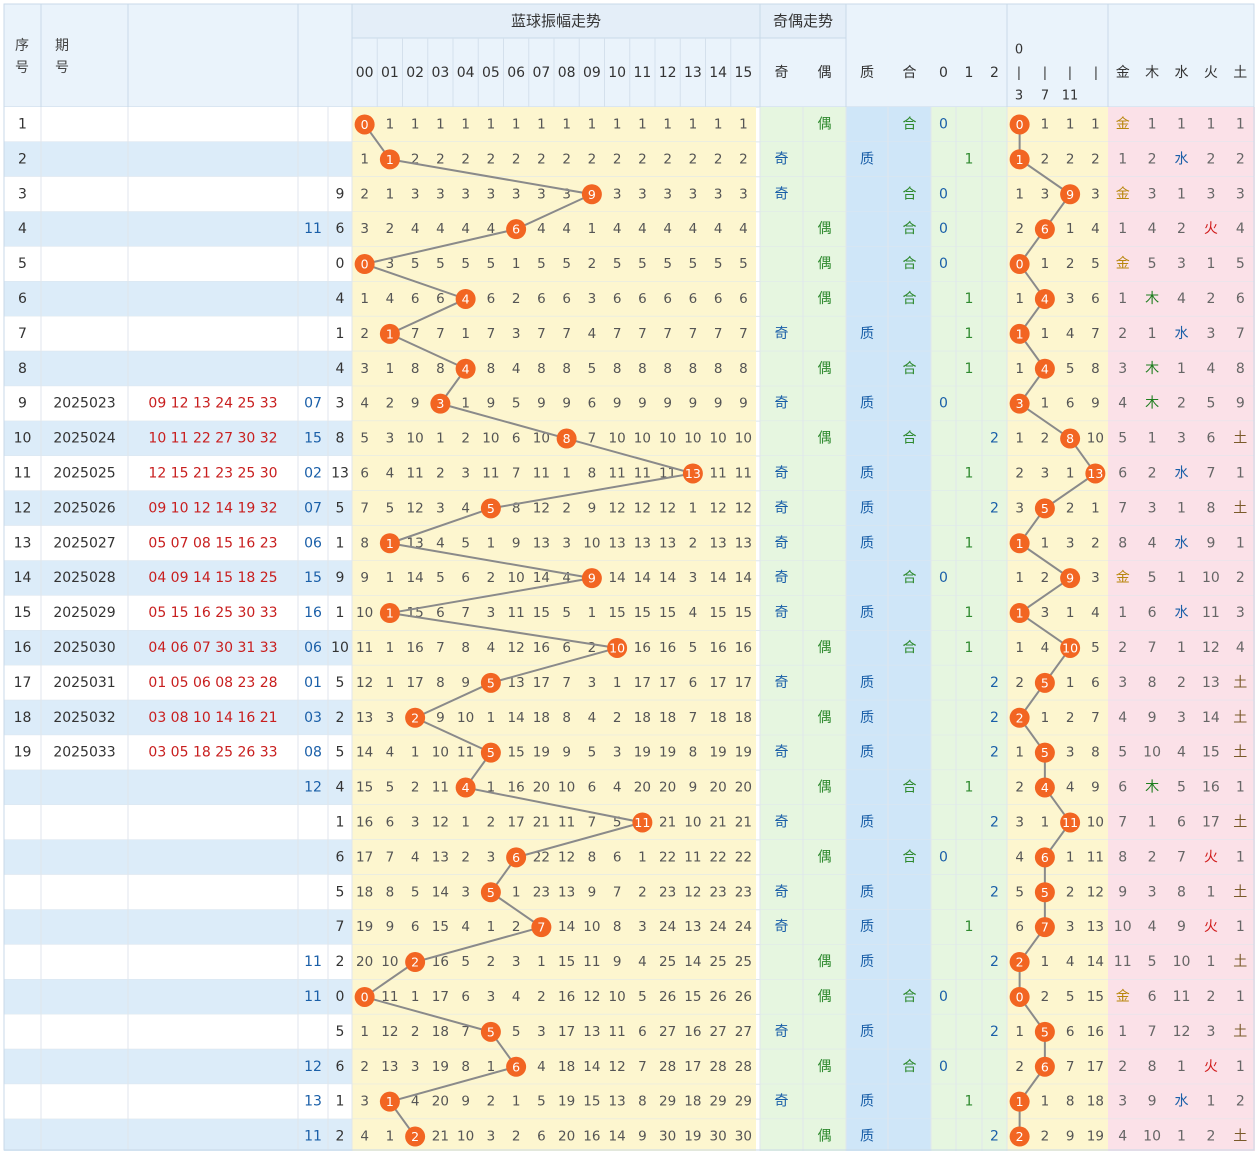  What do you see at coordinates (212, 543) in the screenshot?
I see `red-balls-cell: 05 07 08 15 16 23` at bounding box center [212, 543].